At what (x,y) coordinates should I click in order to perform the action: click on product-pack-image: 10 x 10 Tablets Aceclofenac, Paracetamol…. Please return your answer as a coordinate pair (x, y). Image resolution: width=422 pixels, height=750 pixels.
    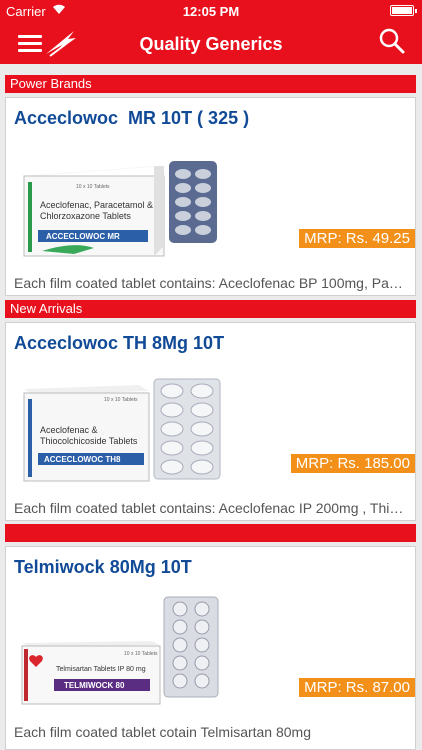
    Looking at the image, I should click on (120, 209).